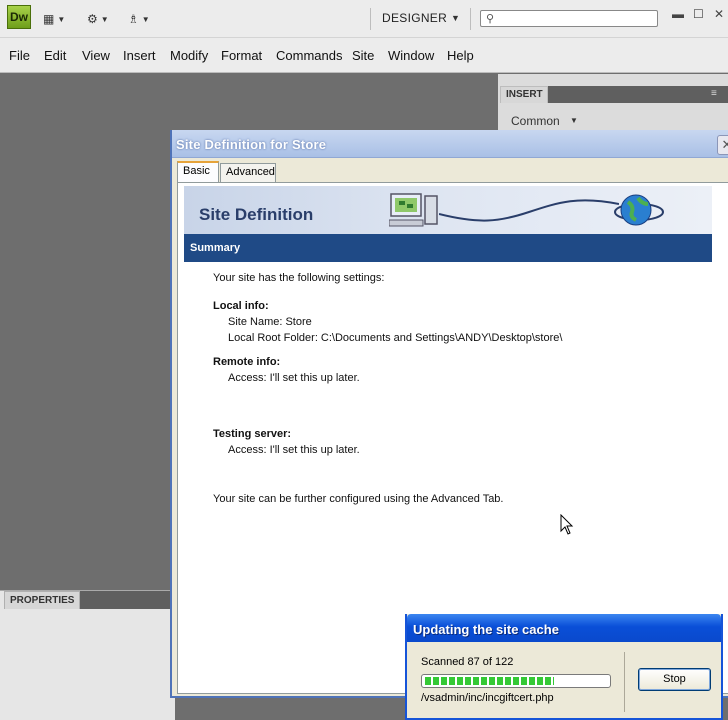 The height and width of the screenshot is (720, 728). What do you see at coordinates (678, 14) in the screenshot?
I see `minimize-button: ▬` at bounding box center [678, 14].